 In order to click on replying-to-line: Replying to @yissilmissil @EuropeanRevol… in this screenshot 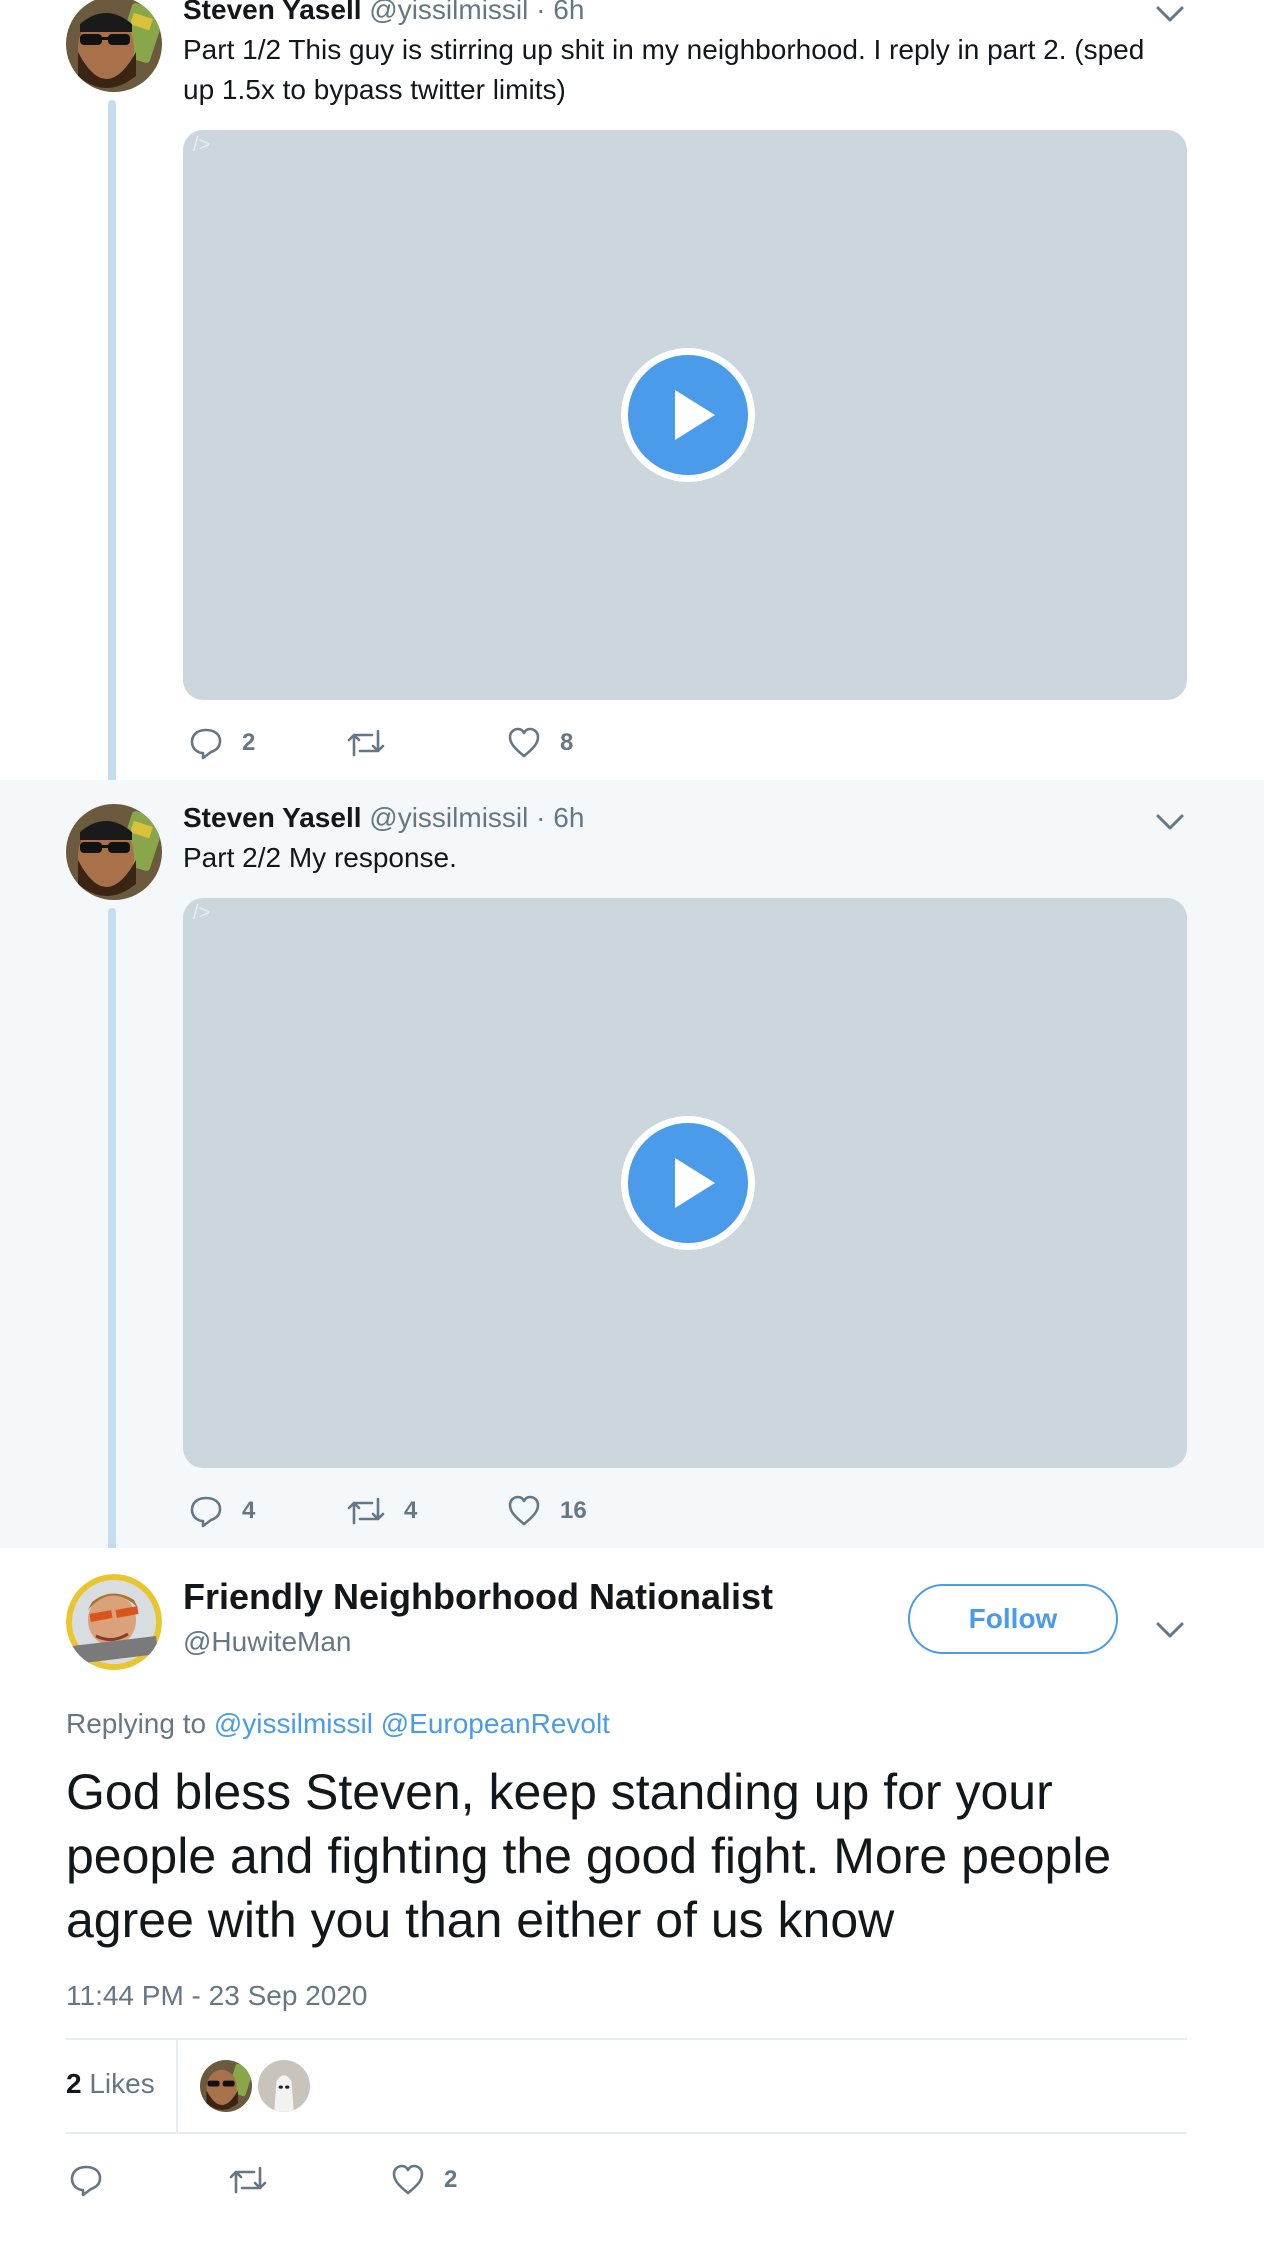, I will do `click(338, 1724)`.